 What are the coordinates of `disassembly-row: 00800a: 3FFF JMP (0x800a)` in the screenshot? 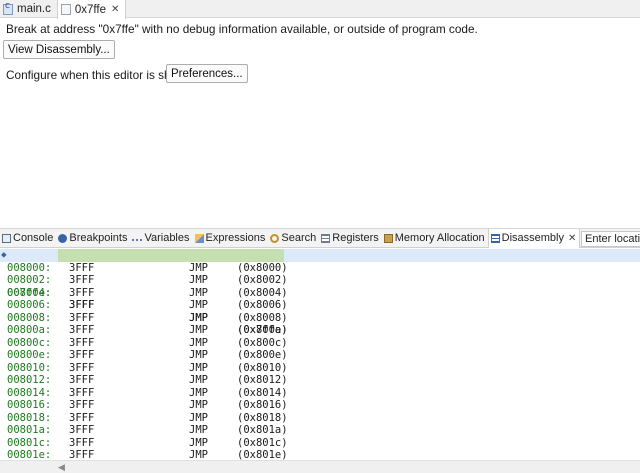 It's located at (320, 330).